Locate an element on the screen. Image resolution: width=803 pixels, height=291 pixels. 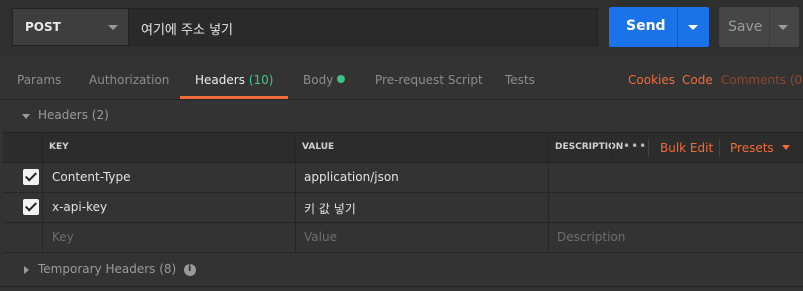
temporary-headers-label: Temporary Headers (8) is located at coordinates (107, 269).